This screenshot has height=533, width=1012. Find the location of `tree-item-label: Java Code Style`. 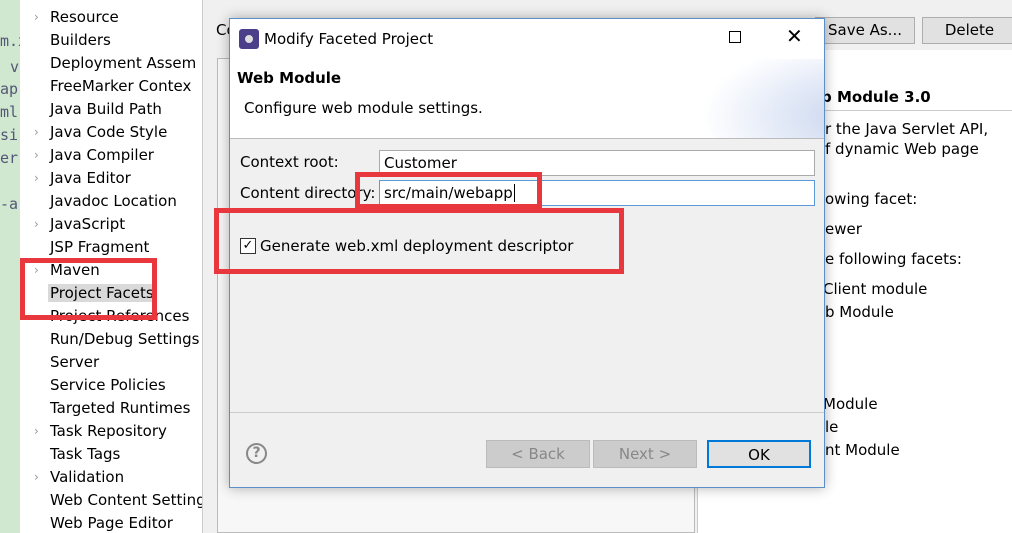

tree-item-label: Java Code Style is located at coordinates (109, 132).